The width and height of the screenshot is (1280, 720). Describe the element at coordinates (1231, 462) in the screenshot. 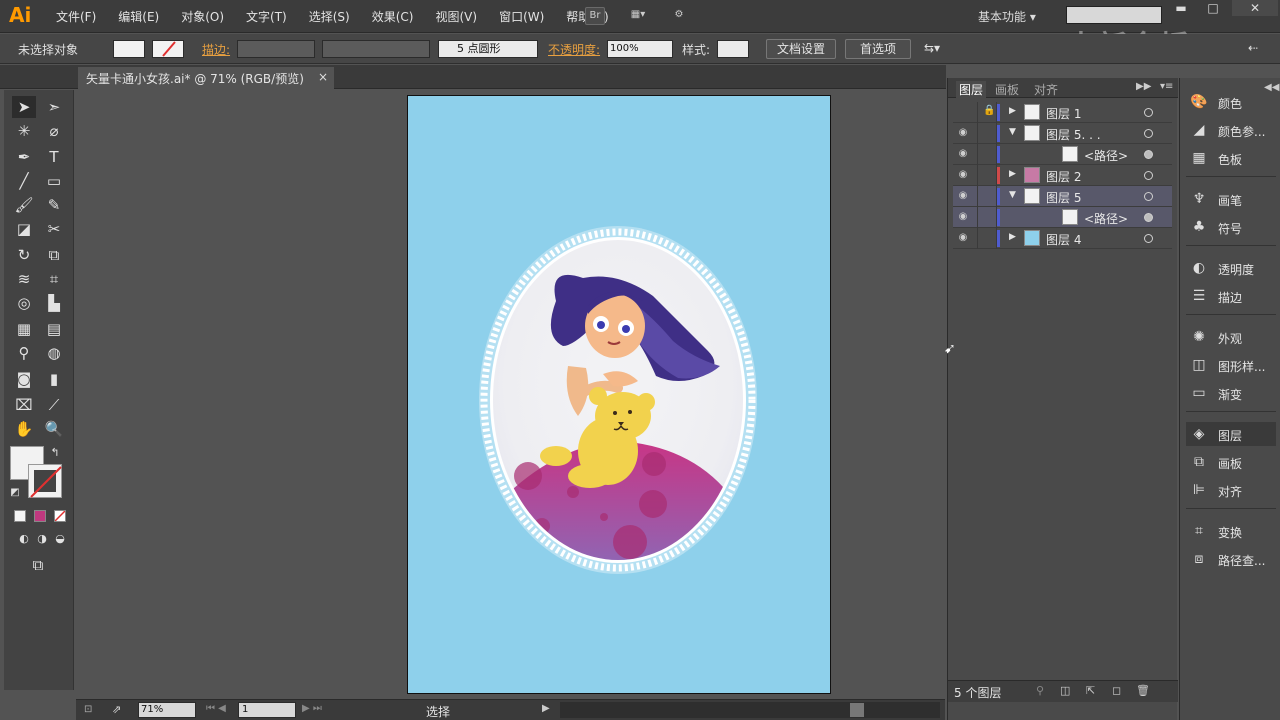

I see `dock-item: ⧉ 画板` at that location.